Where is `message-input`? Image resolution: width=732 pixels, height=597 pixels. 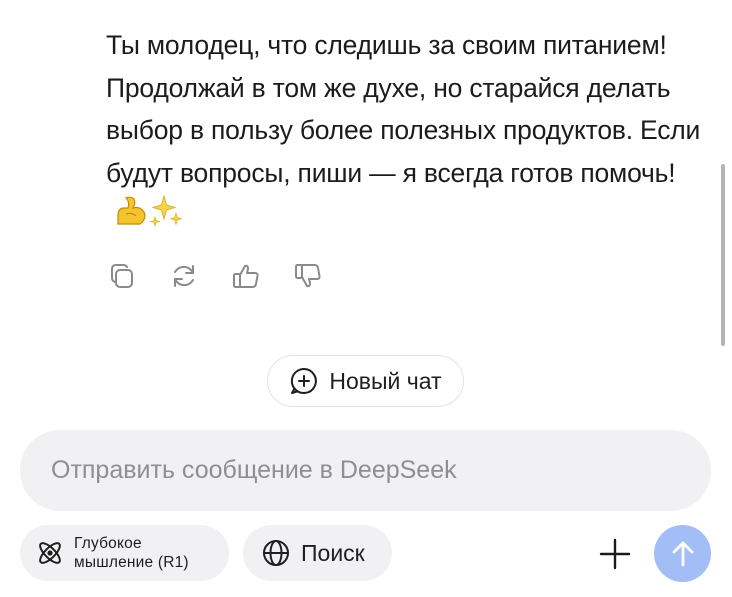
message-input is located at coordinates (365, 470).